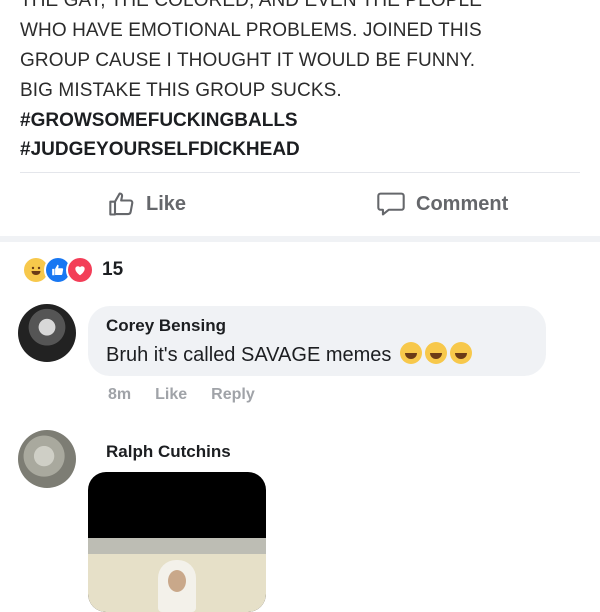 The image size is (600, 612). What do you see at coordinates (113, 269) in the screenshot?
I see `reaction-count: 15` at bounding box center [113, 269].